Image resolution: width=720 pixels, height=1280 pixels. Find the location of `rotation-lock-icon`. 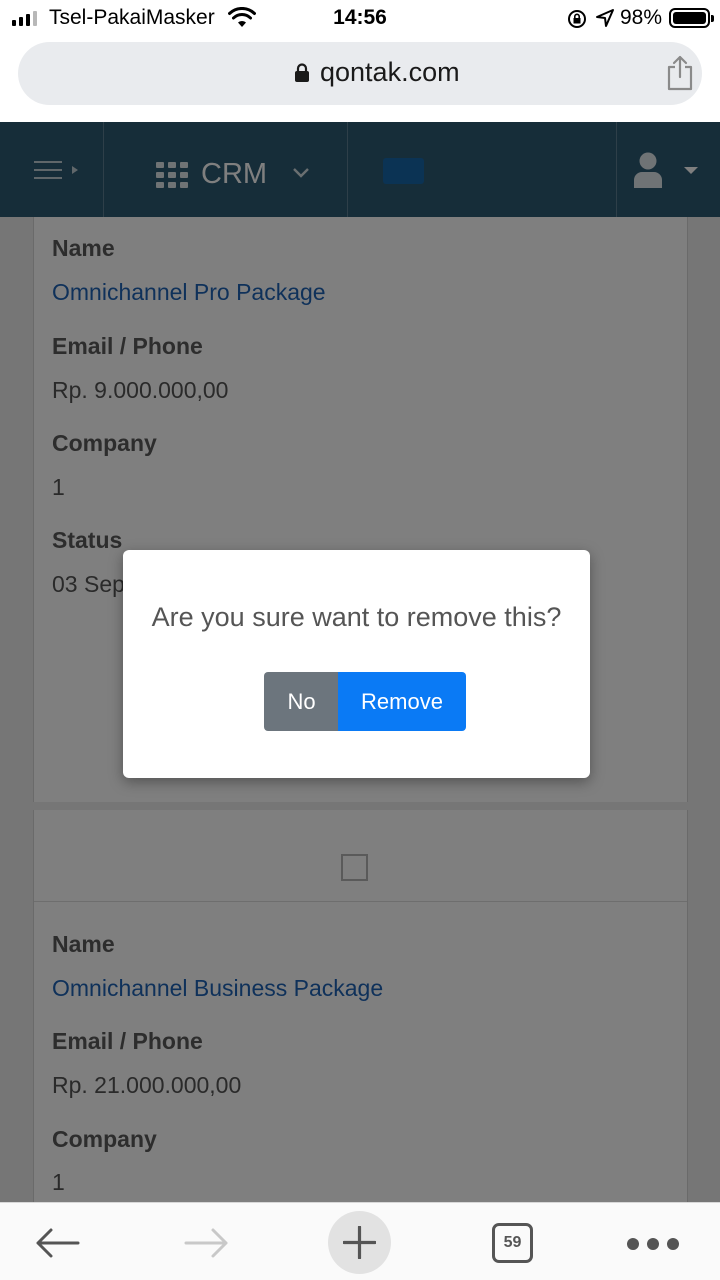

rotation-lock-icon is located at coordinates (577, 19).